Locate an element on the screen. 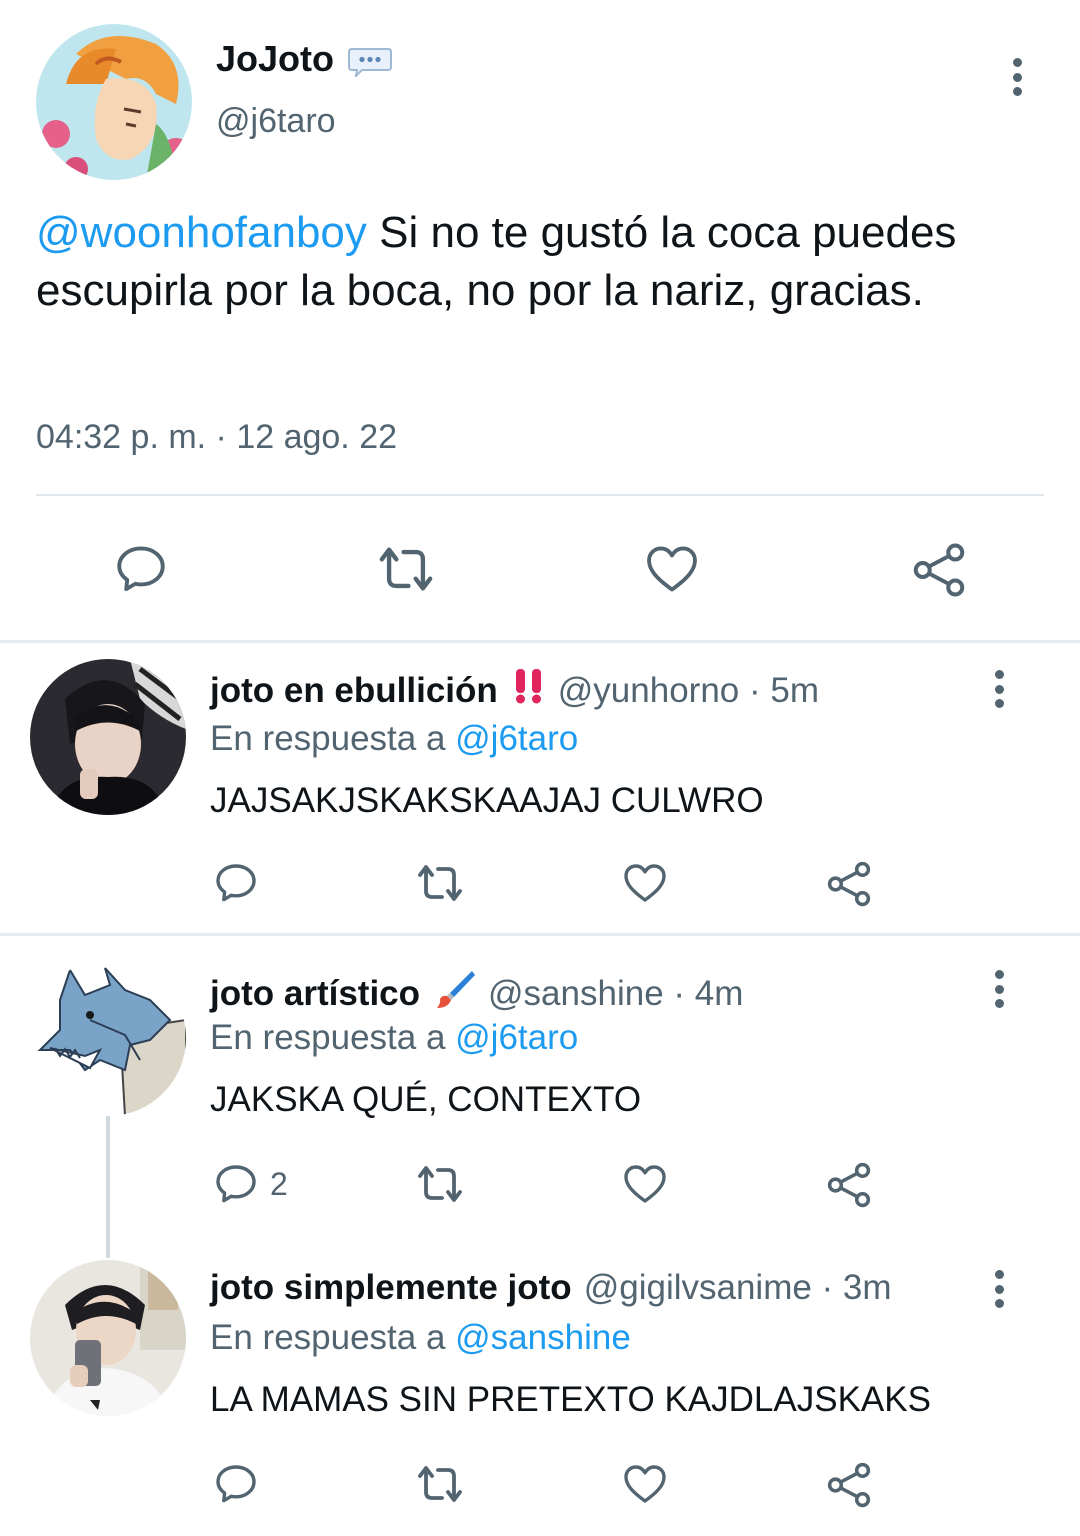 The height and width of the screenshot is (1536, 1080). reply-text: JAJSAKJSKAKSKAAJAJ CULWRO is located at coordinates (487, 800).